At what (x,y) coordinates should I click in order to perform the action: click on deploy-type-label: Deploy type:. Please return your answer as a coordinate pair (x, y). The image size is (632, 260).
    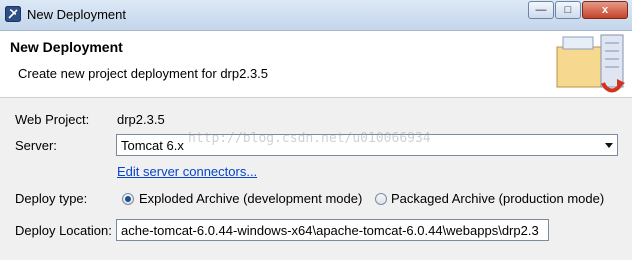
    Looking at the image, I should click on (51, 198).